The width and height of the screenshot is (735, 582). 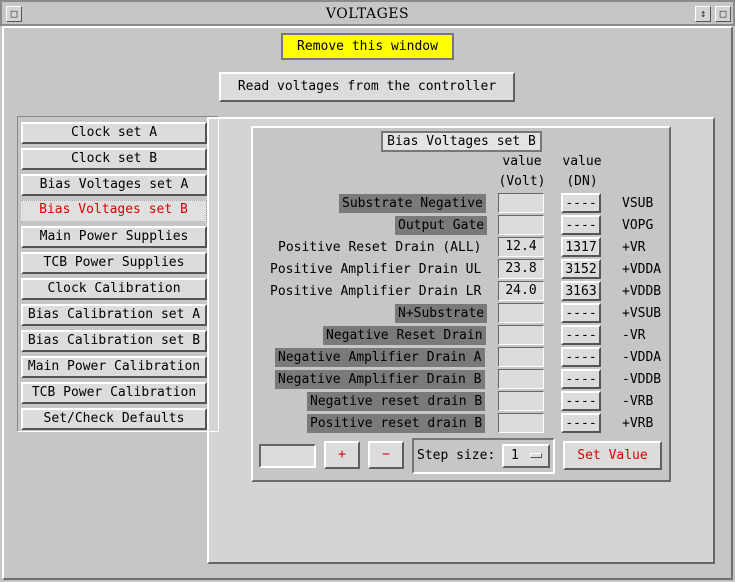 What do you see at coordinates (581, 335) in the screenshot?
I see `dn-button-minus-vr: ----` at bounding box center [581, 335].